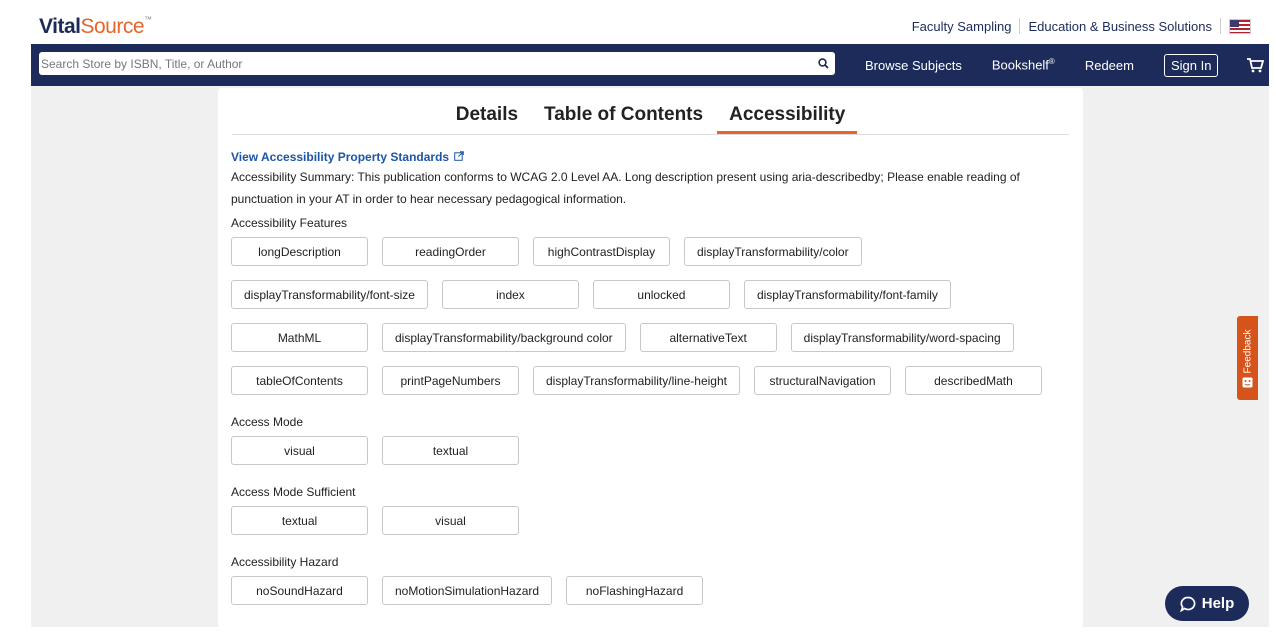 The width and height of the screenshot is (1276, 635). What do you see at coordinates (1255, 65) in the screenshot?
I see `cart-icon` at bounding box center [1255, 65].